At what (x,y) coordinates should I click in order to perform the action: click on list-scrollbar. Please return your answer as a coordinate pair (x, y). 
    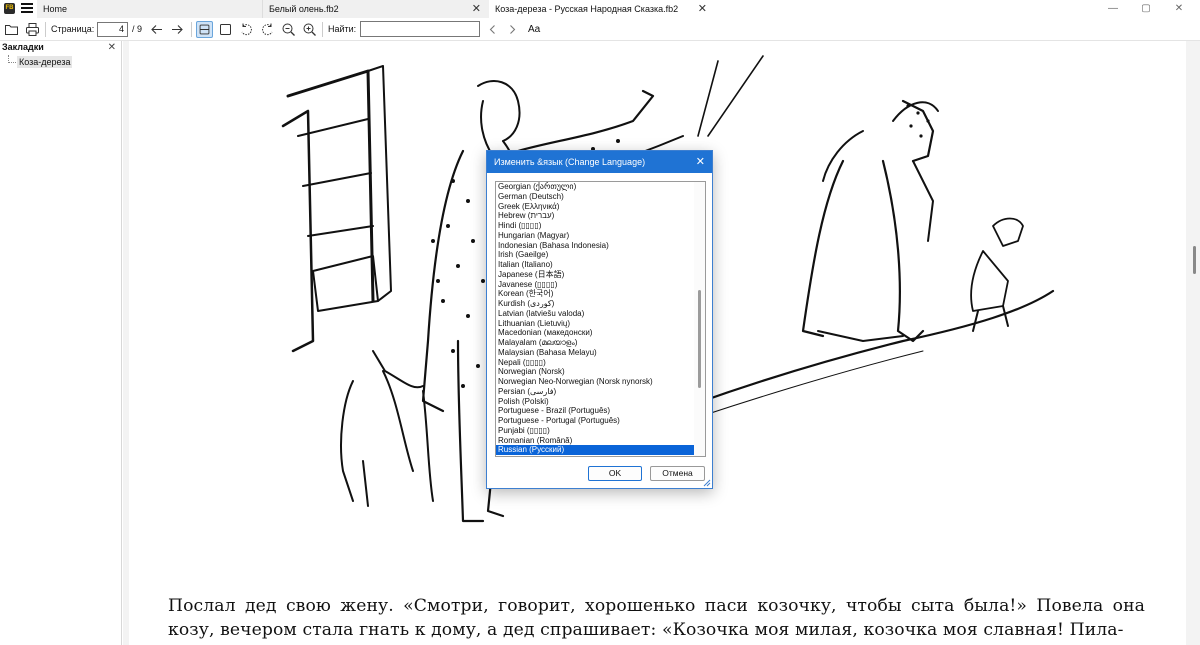
    Looking at the image, I should click on (699, 319).